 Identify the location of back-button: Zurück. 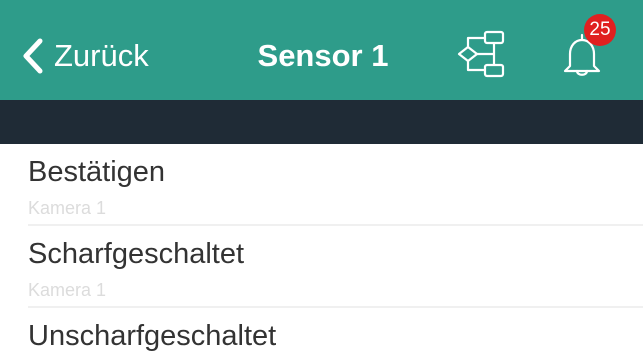
(85, 56).